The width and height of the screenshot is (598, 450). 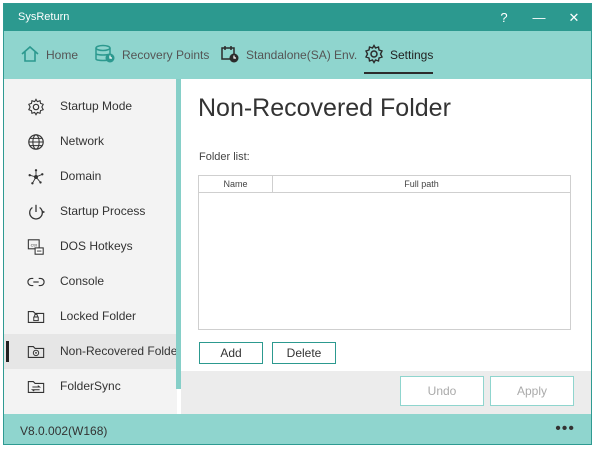 I want to click on active-item-indicator, so click(x=7, y=351).